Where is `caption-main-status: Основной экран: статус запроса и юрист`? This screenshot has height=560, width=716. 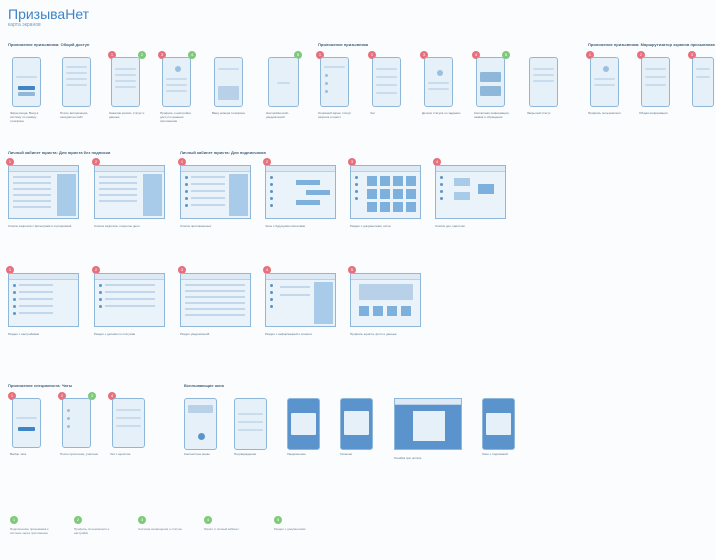 caption-main-status: Основной экран: статус запроса и юрист is located at coordinates (334, 115).